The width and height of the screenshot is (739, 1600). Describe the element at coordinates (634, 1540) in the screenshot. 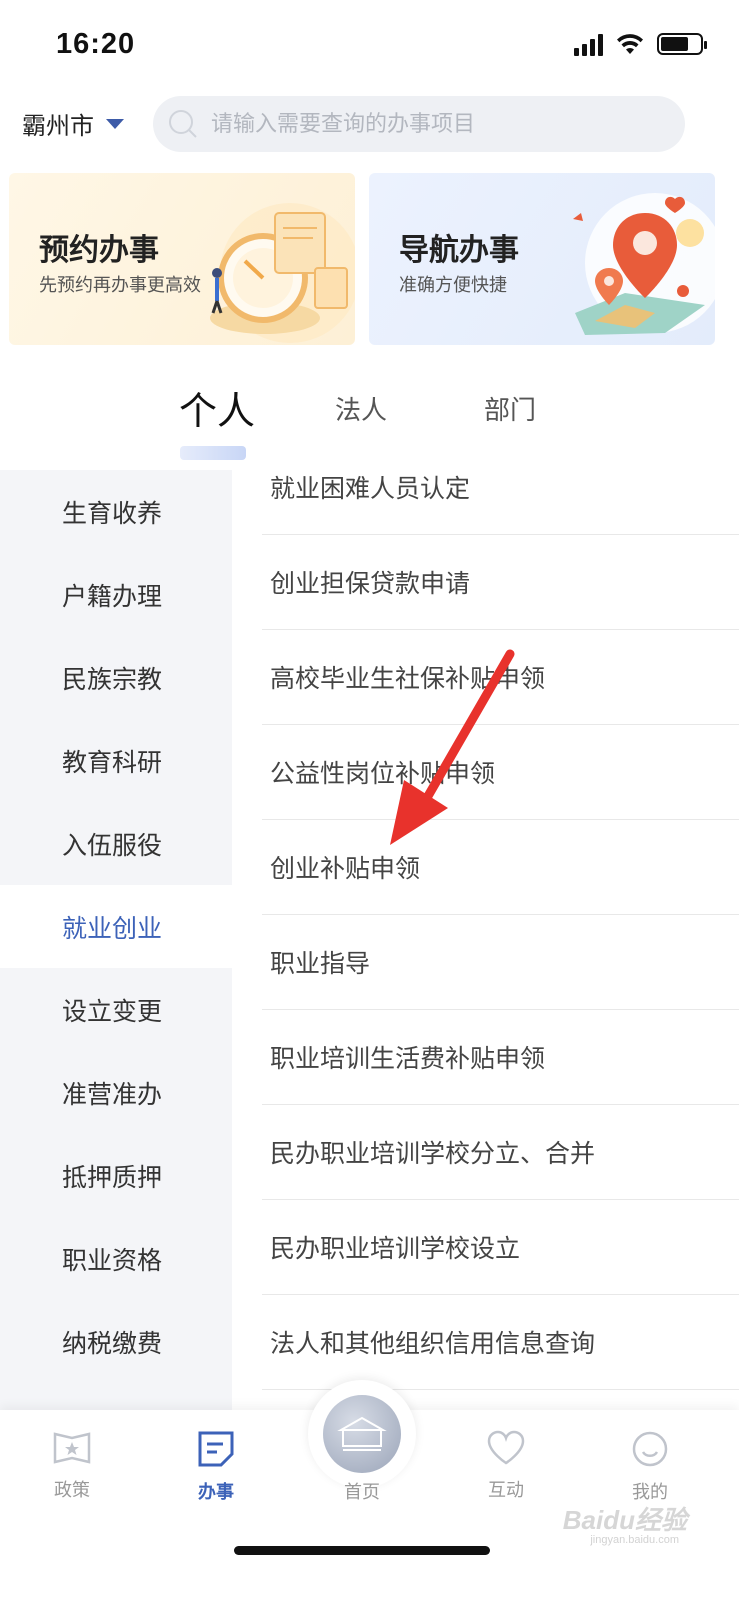

I see `watermark-url: jingyan.baidu.com` at that location.